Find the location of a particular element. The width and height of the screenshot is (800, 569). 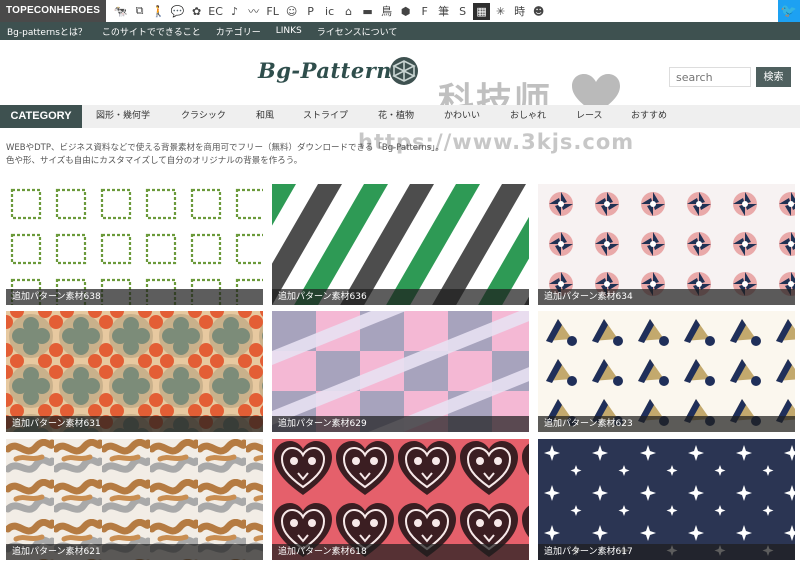

pattern-tile-638: 追加パターン素材638 is located at coordinates (134, 244).